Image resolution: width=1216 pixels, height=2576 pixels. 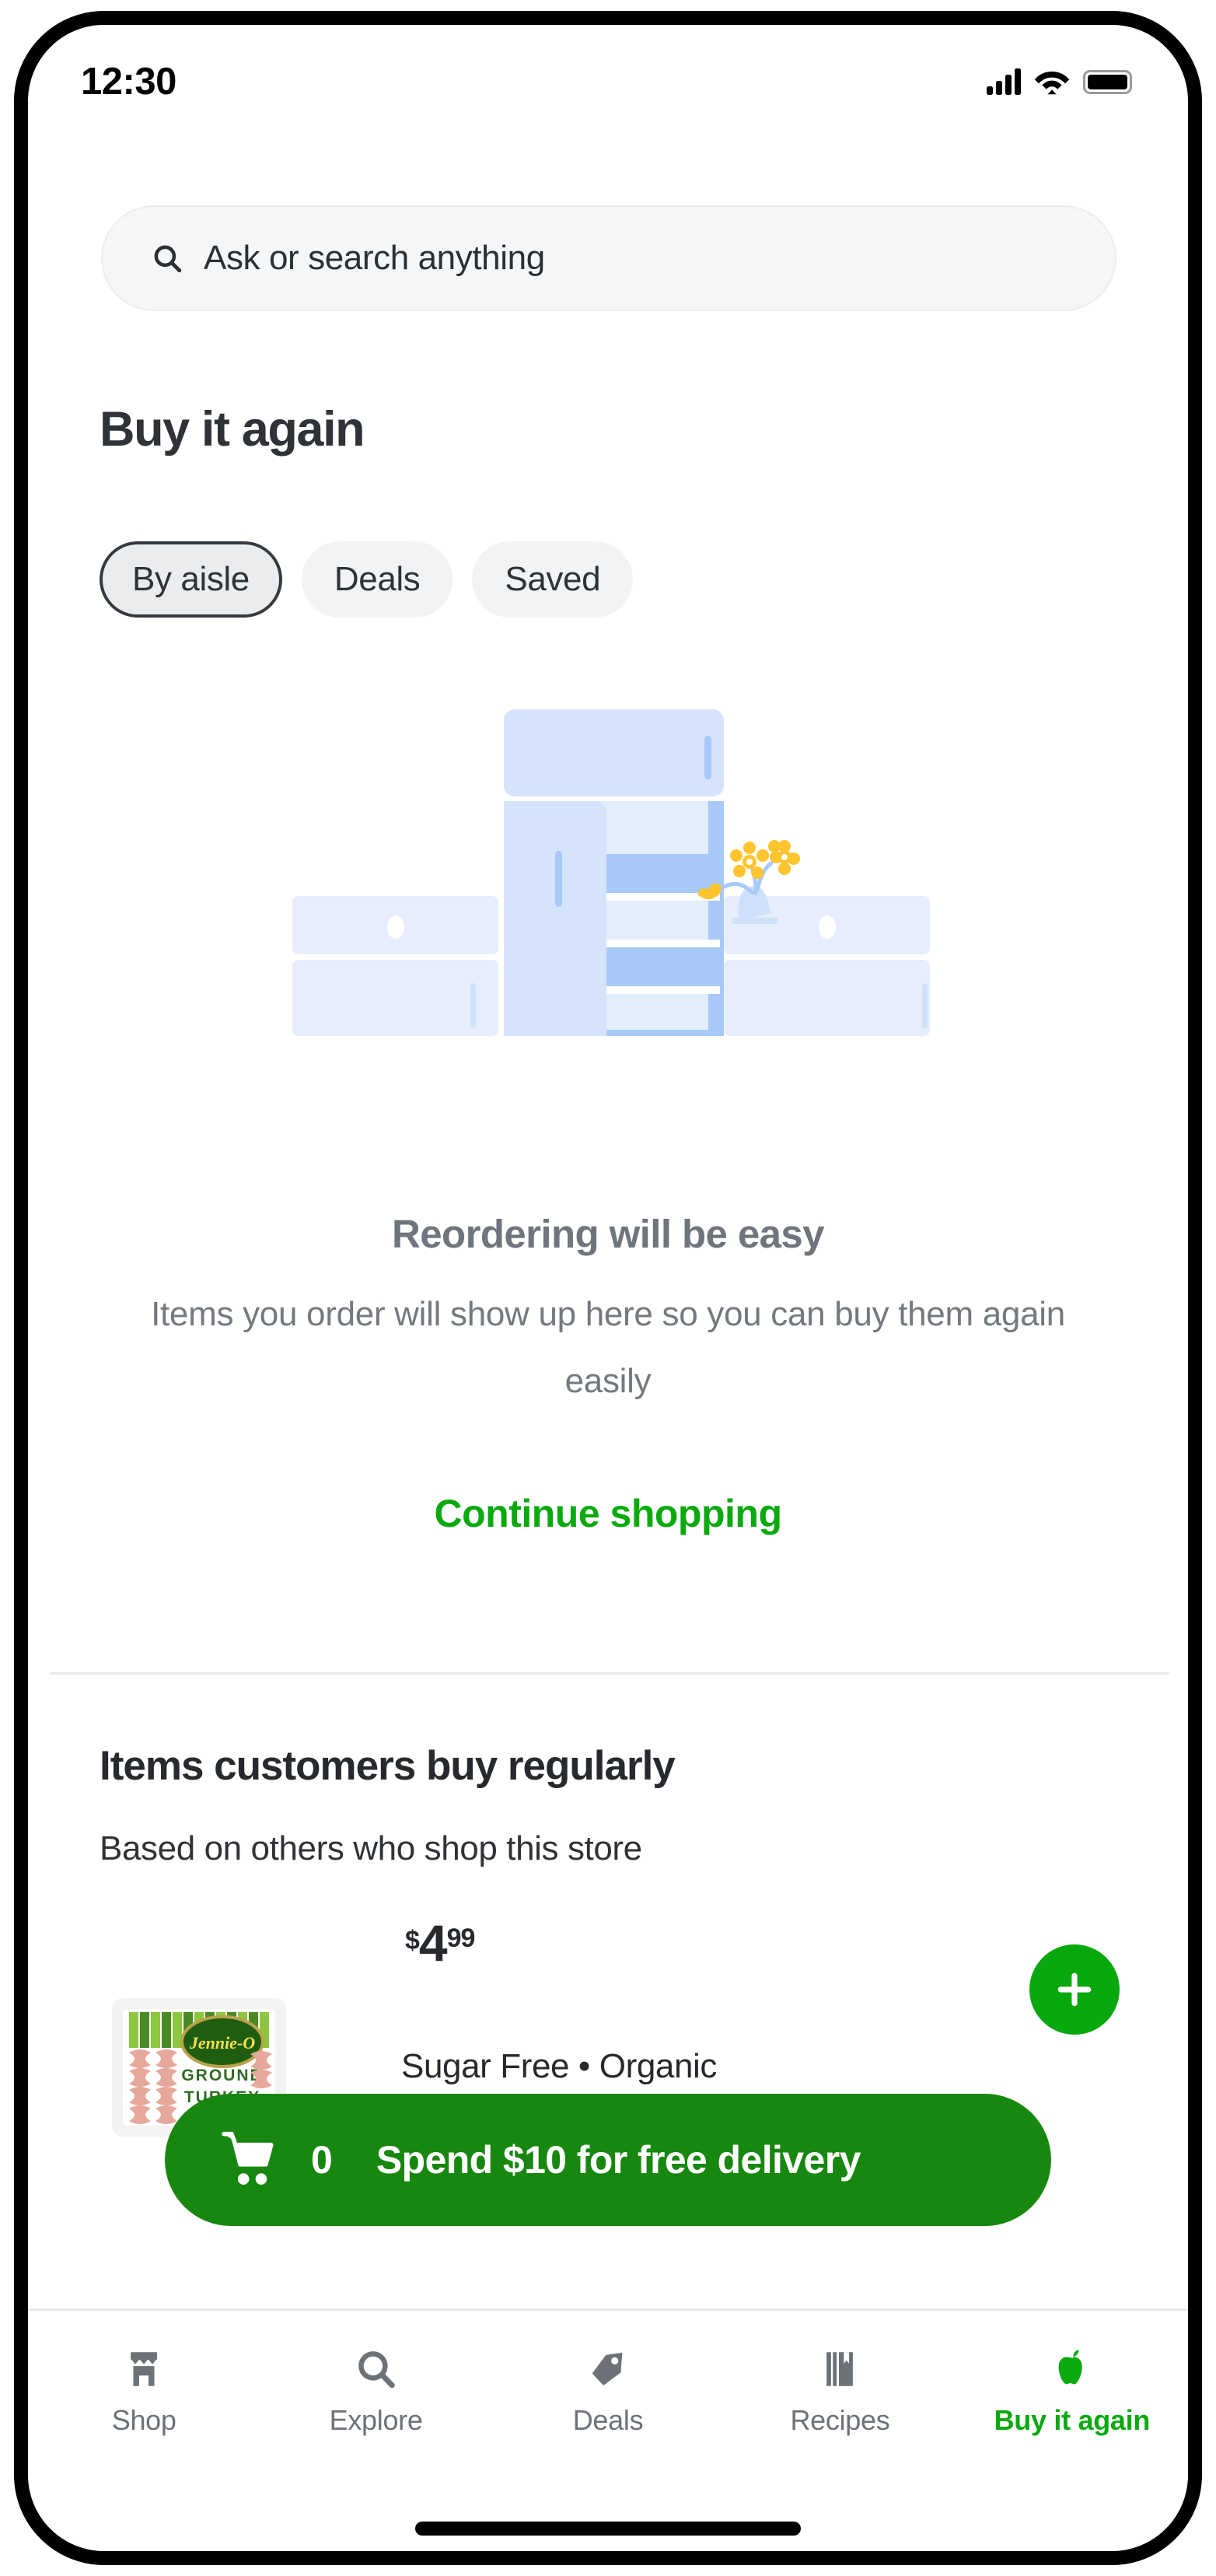 What do you see at coordinates (1072, 2392) in the screenshot?
I see `nav-item-buy-it-again: Buy it again` at bounding box center [1072, 2392].